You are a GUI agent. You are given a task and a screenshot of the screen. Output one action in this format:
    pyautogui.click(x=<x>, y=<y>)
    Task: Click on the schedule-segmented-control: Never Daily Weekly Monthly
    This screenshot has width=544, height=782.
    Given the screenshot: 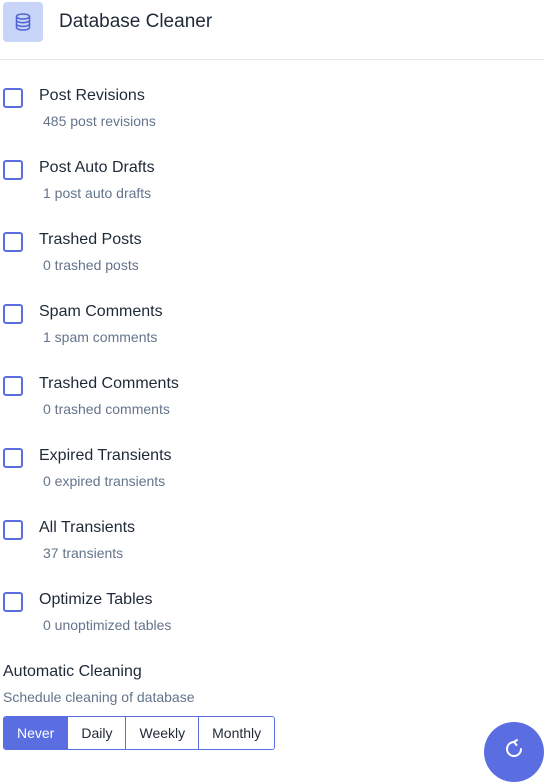 What is the action you would take?
    pyautogui.click(x=139, y=733)
    